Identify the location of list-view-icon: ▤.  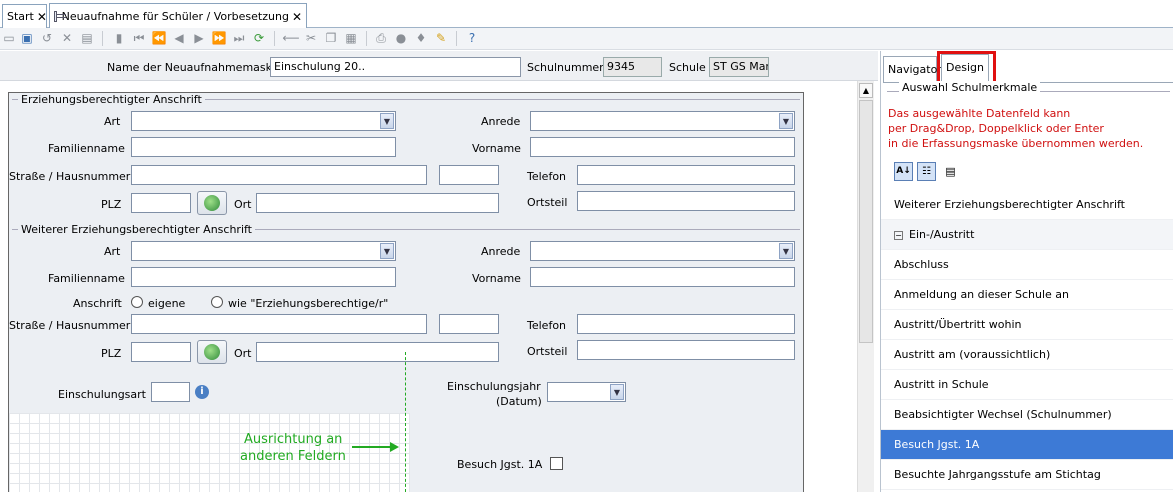
(950, 171).